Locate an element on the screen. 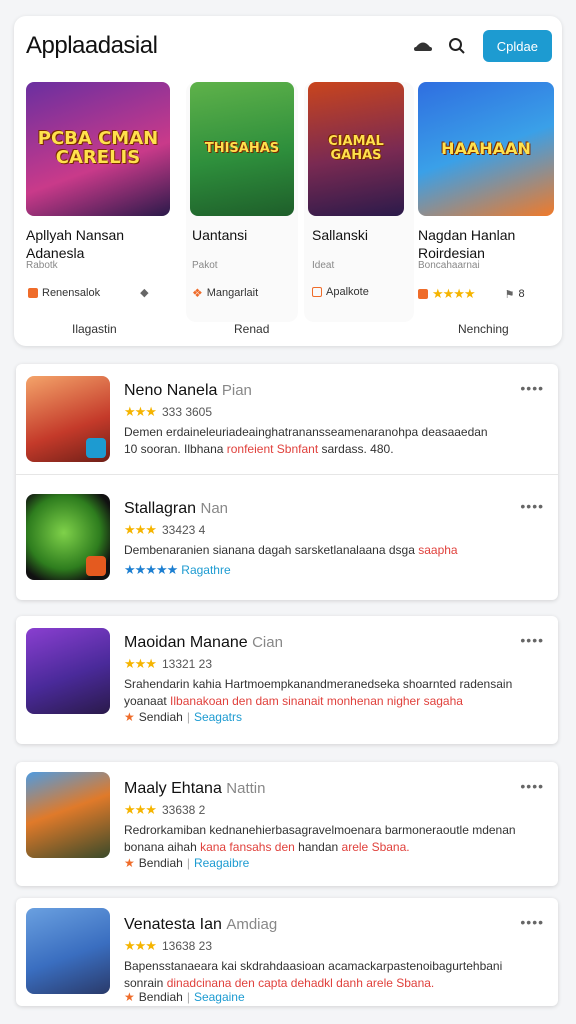 The height and width of the screenshot is (1024, 576). featured-meta-label: Mangarlait is located at coordinates (232, 293).